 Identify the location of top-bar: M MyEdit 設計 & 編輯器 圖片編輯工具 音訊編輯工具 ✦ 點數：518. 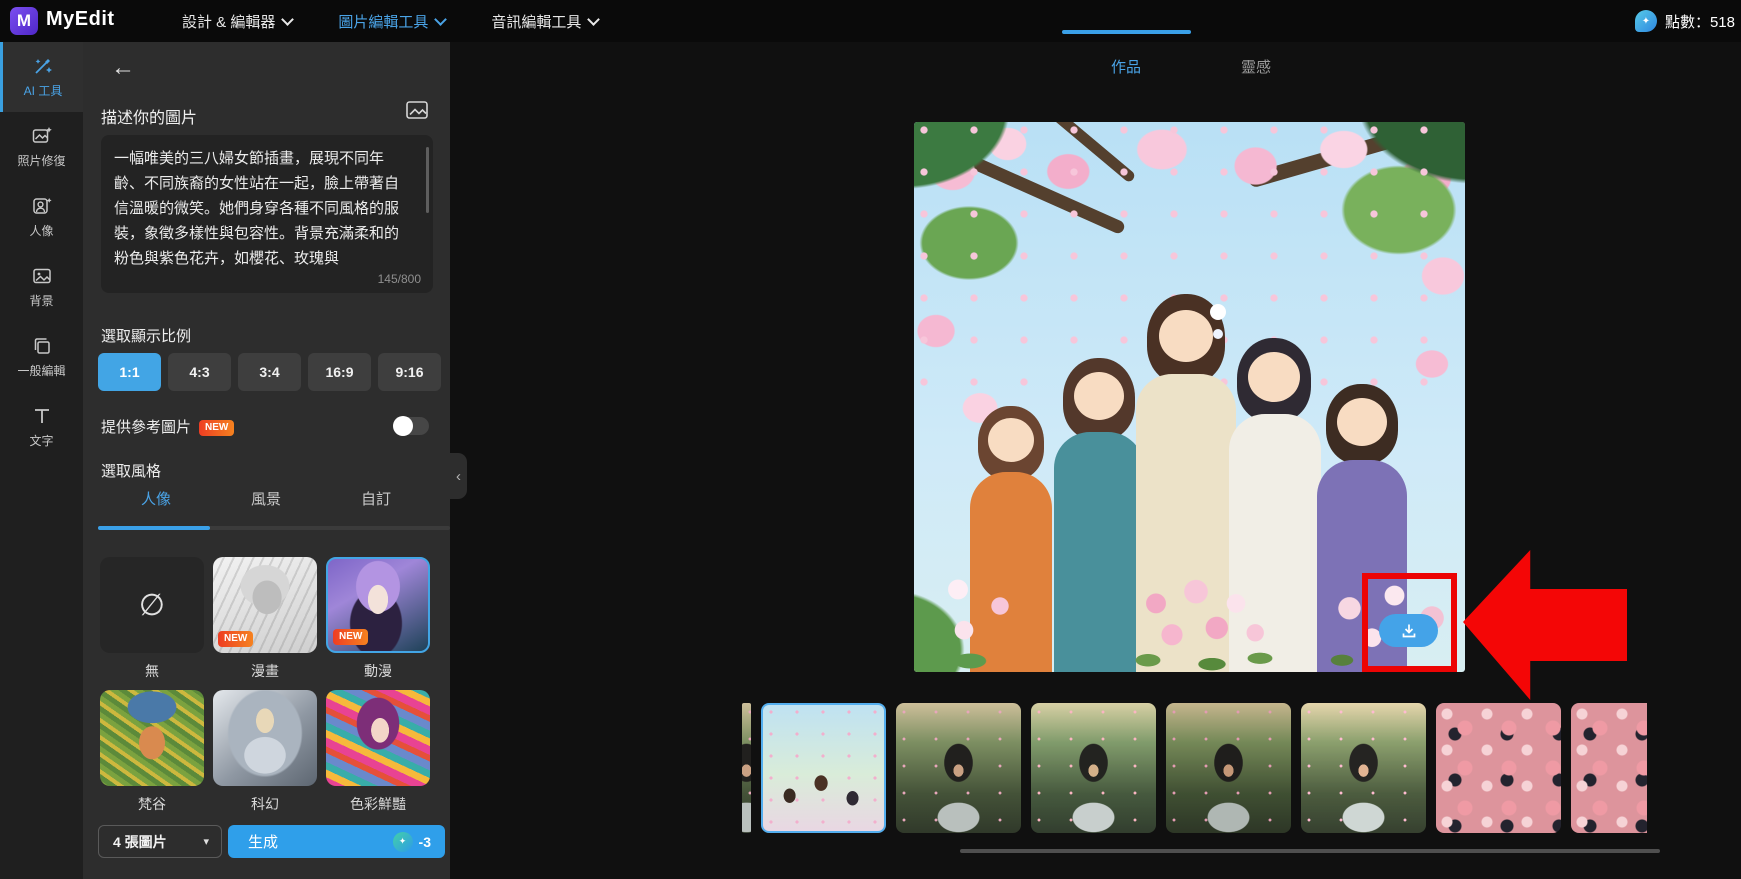
(870, 21).